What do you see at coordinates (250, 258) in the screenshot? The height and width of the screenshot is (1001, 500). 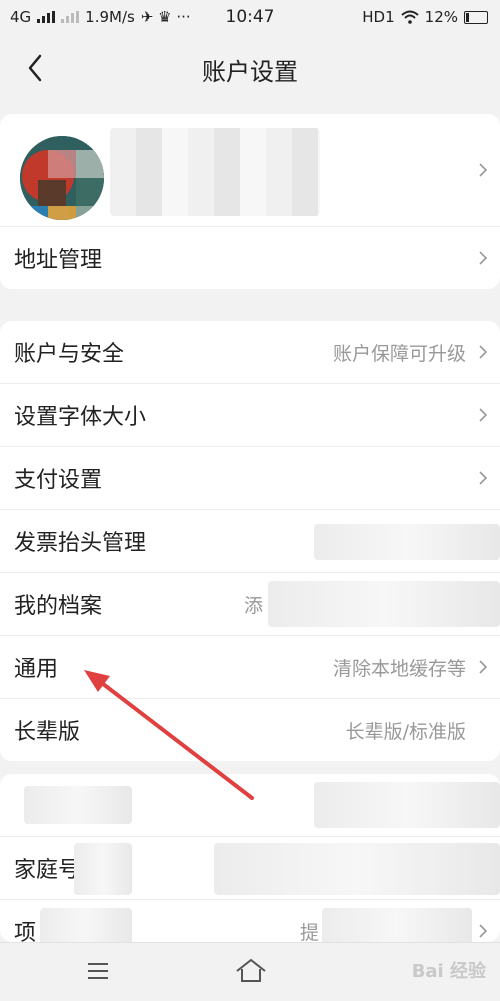 I see `address-management-row: 地址管理` at bounding box center [250, 258].